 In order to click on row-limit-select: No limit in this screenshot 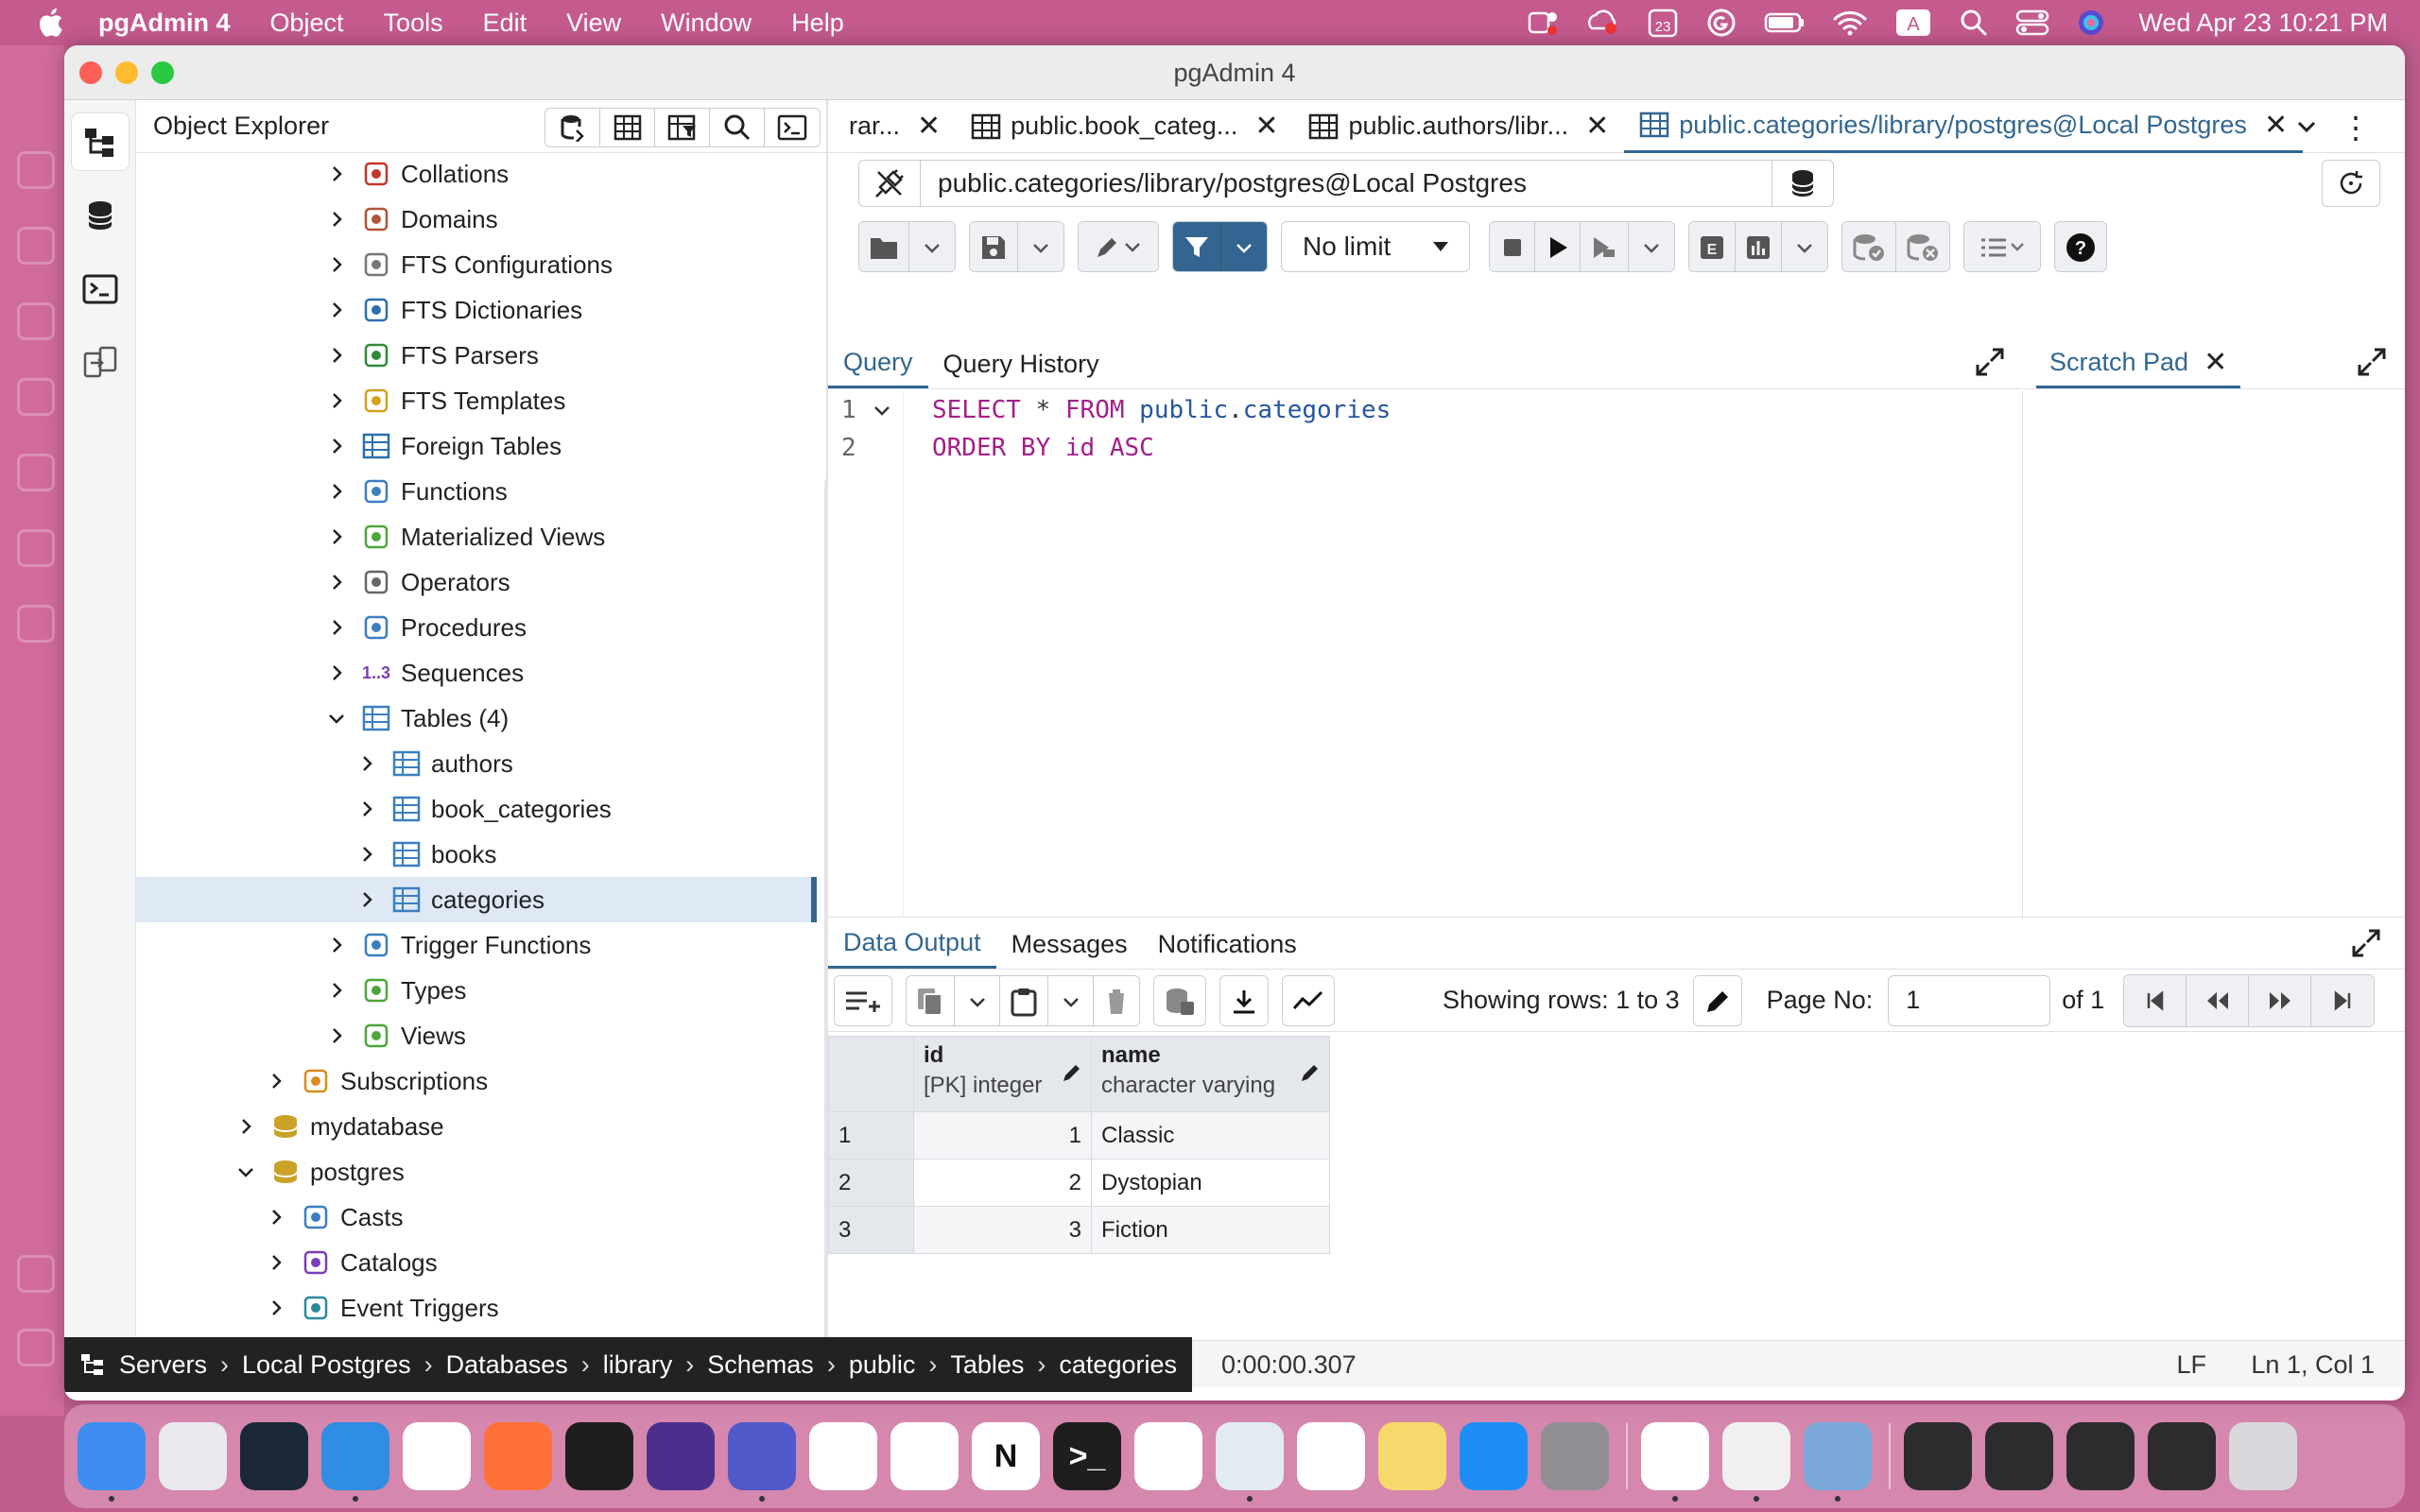, I will do `click(1375, 246)`.